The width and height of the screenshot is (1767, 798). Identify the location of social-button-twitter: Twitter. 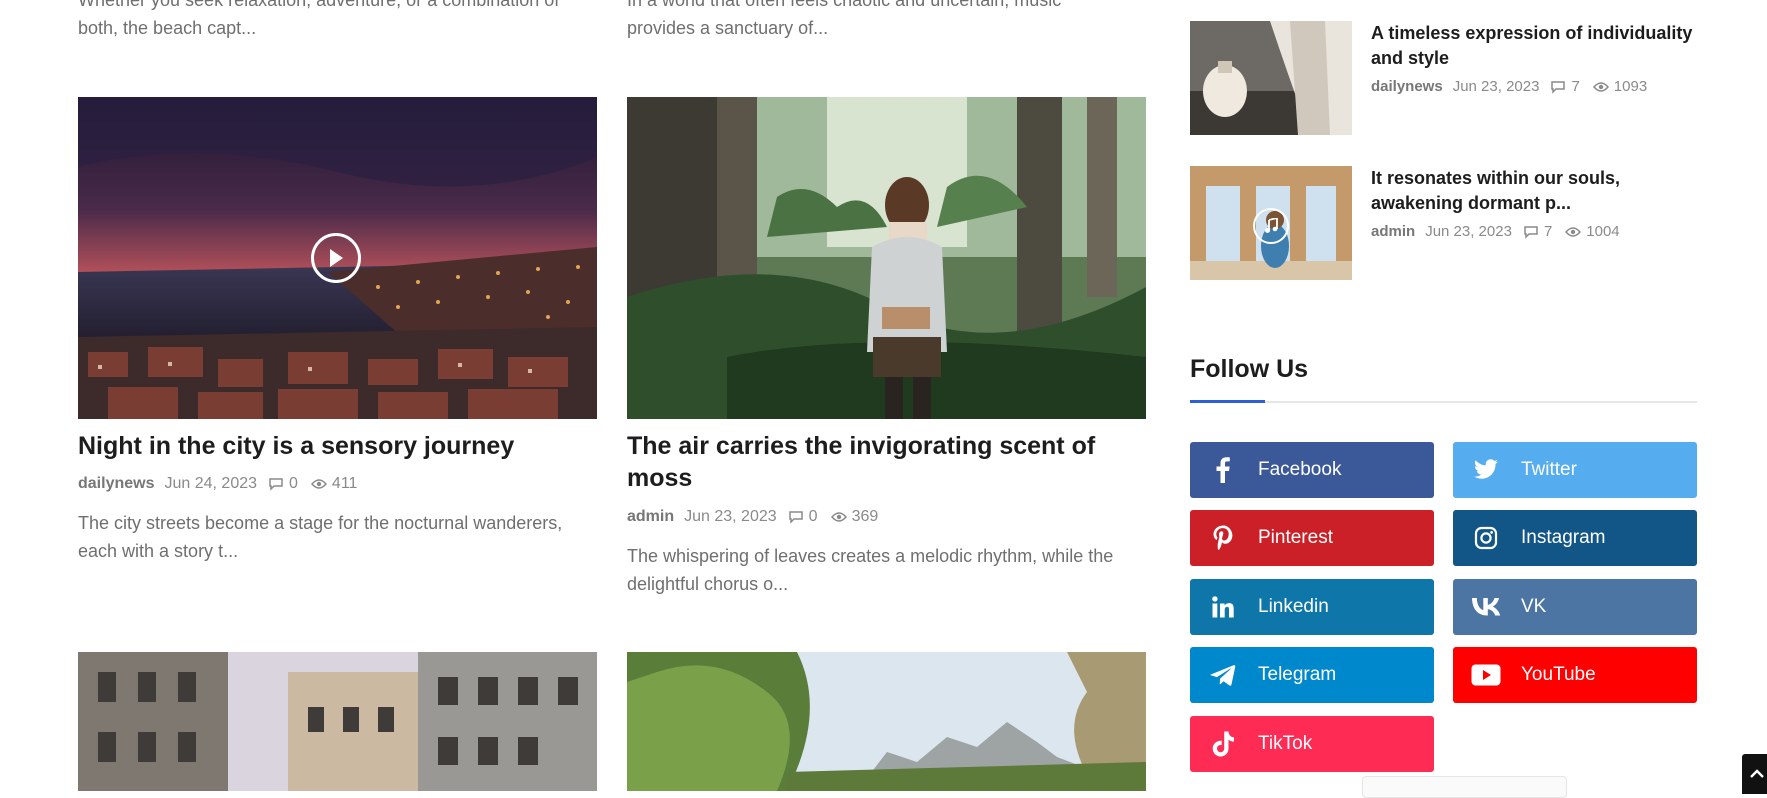
(1575, 470).